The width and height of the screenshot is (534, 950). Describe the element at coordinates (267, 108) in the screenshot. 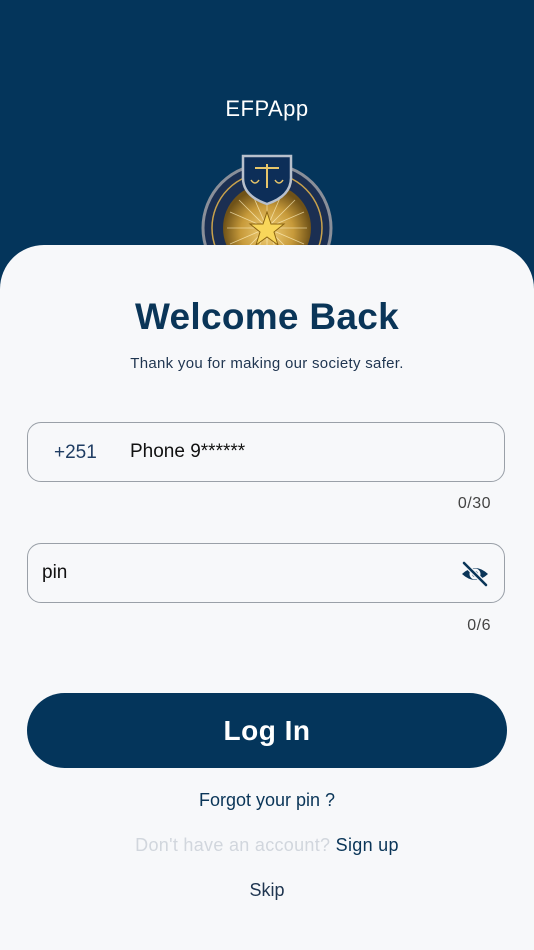

I see `app-title: EFPApp` at that location.